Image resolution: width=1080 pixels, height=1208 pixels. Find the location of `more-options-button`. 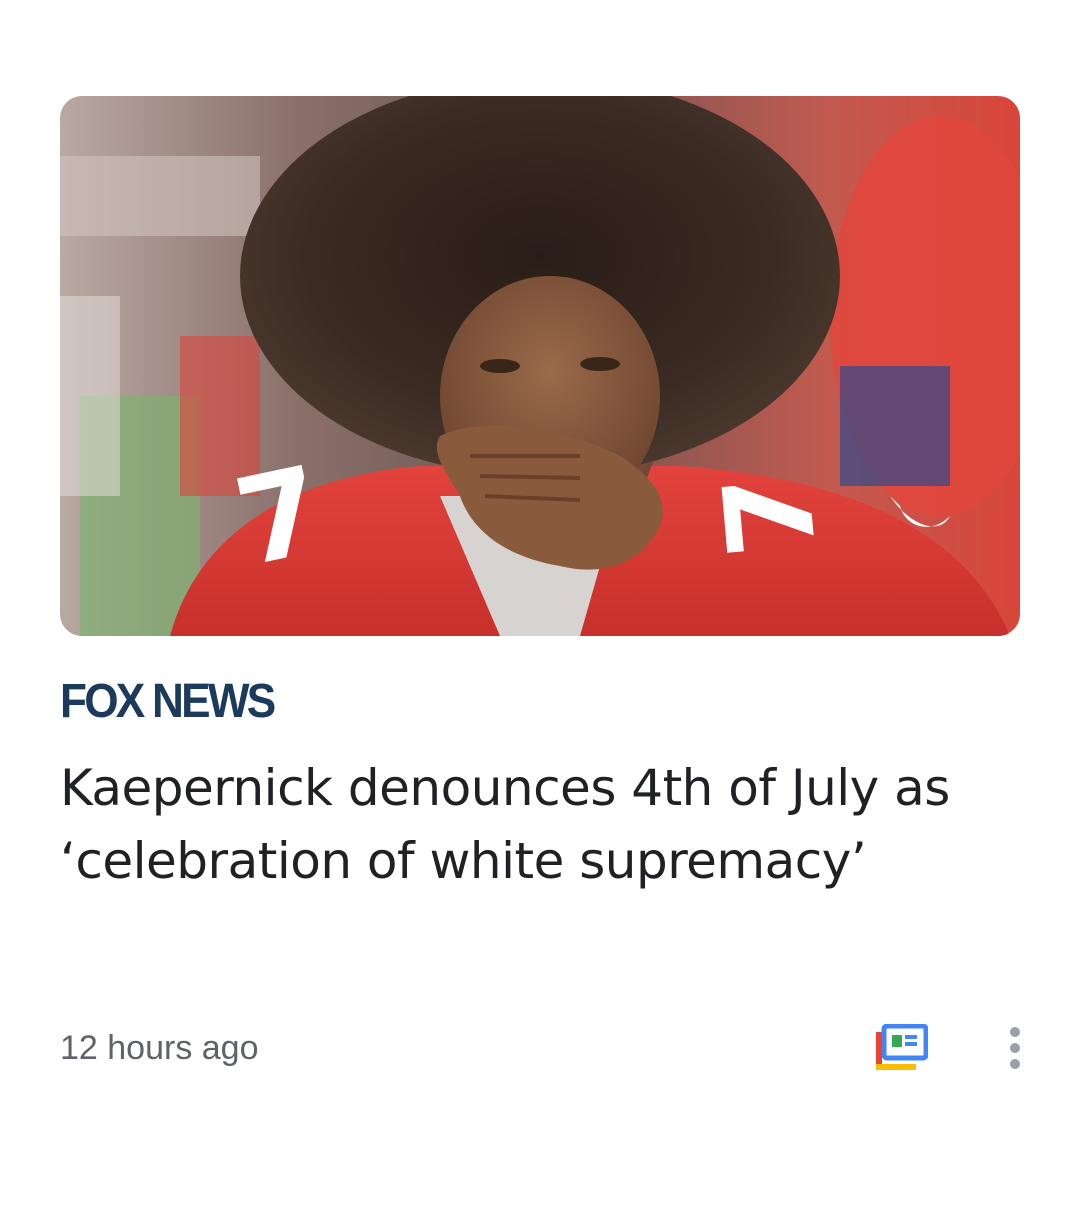

more-options-button is located at coordinates (1015, 1048).